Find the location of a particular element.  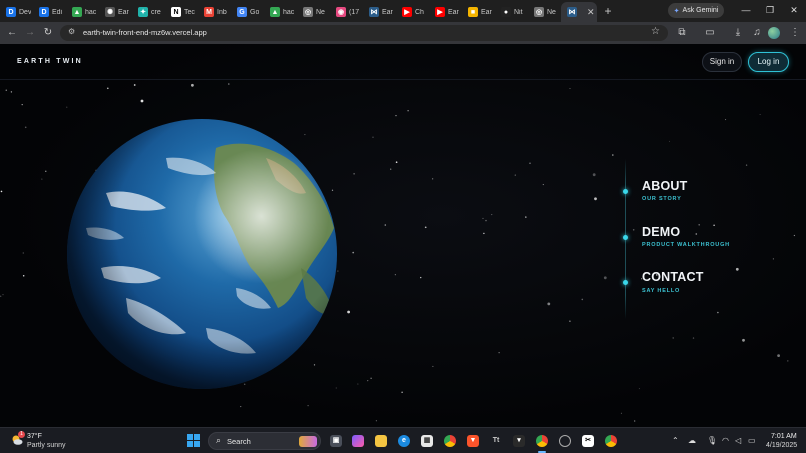

browser-tab: D Dev is located at coordinates (16, 12).